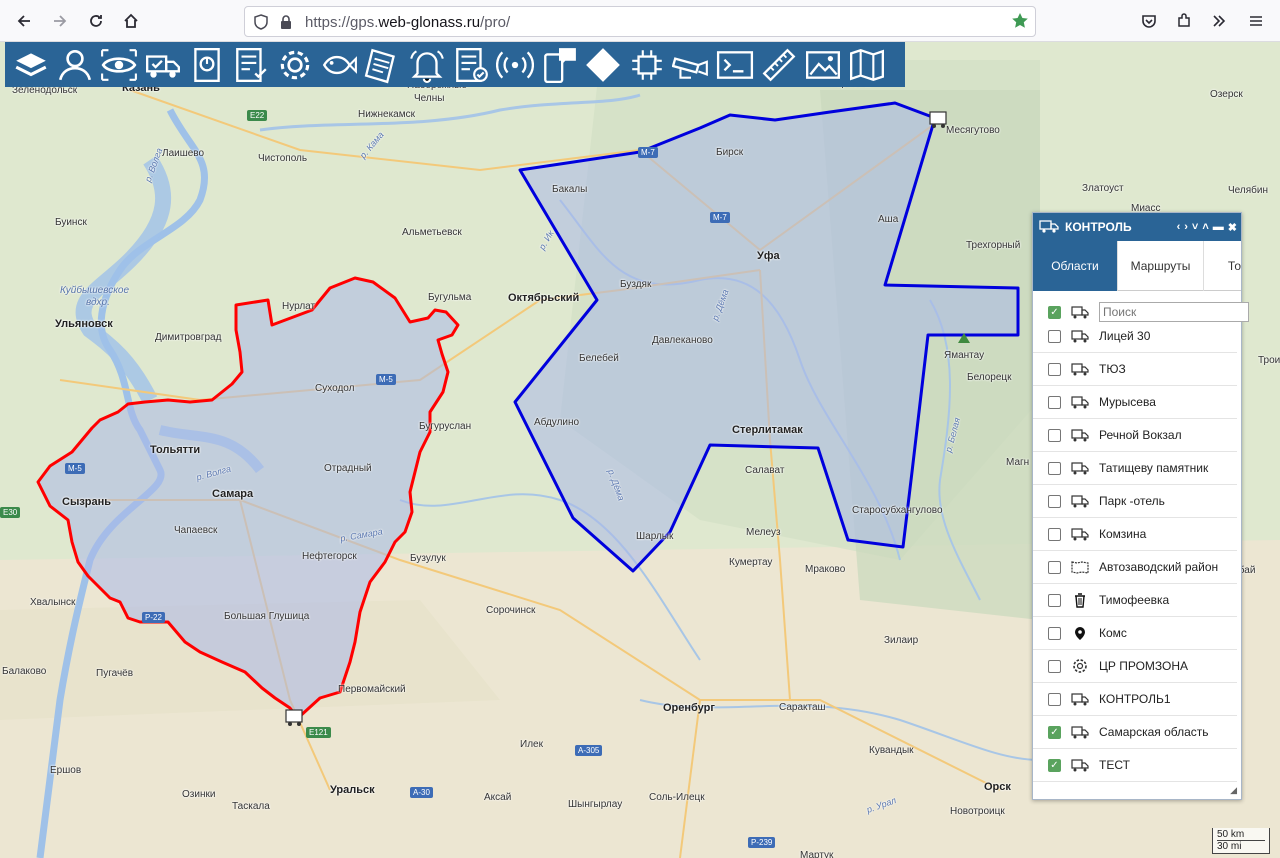 The height and width of the screenshot is (858, 1280). I want to click on tab-routes: Маршруты, so click(1161, 266).